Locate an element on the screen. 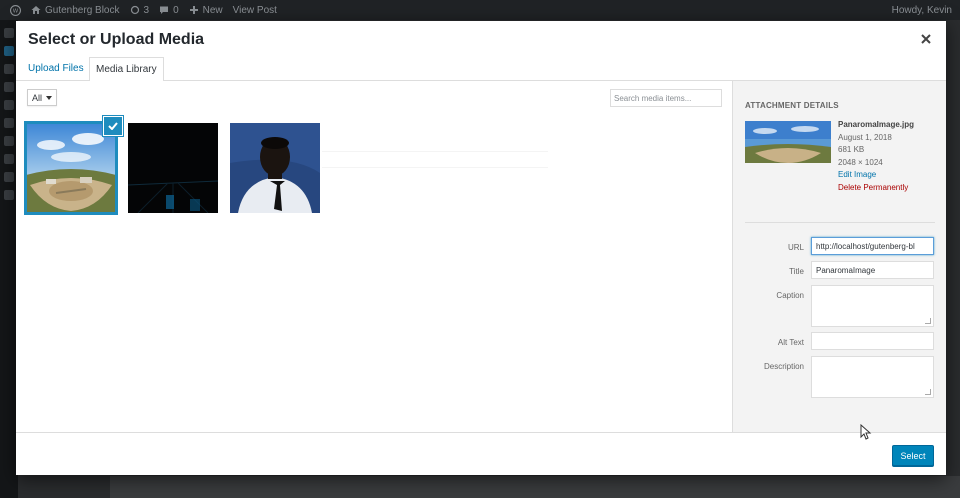  url-field: http://localhost/gutenberg-bl is located at coordinates (872, 246).